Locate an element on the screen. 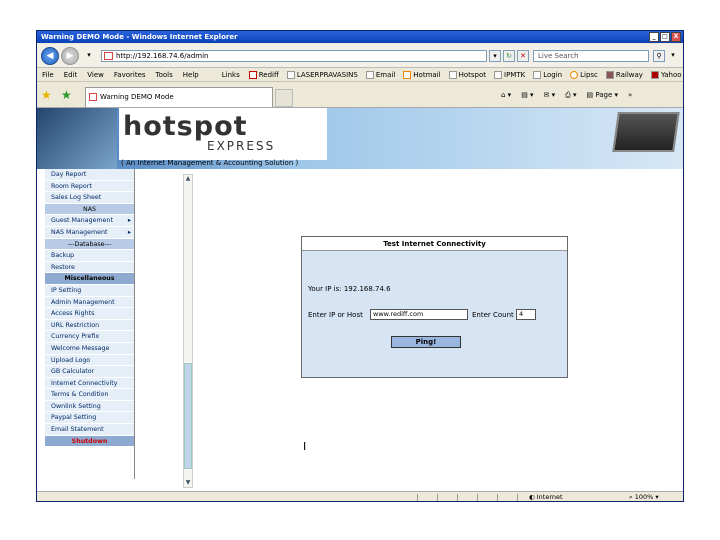  sidebar-item-label: Day Report is located at coordinates (69, 174).